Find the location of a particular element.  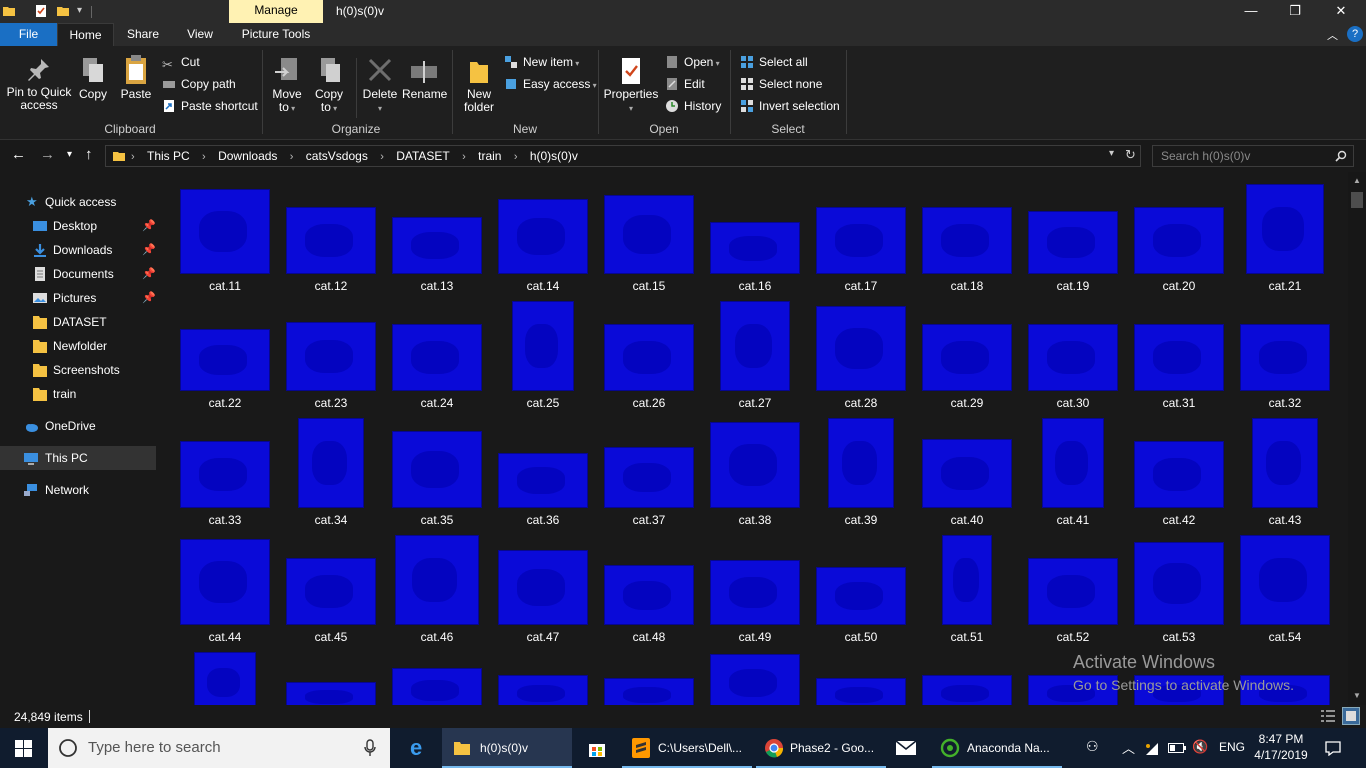

file-name: cat.37 is located at coordinates (649, 520).